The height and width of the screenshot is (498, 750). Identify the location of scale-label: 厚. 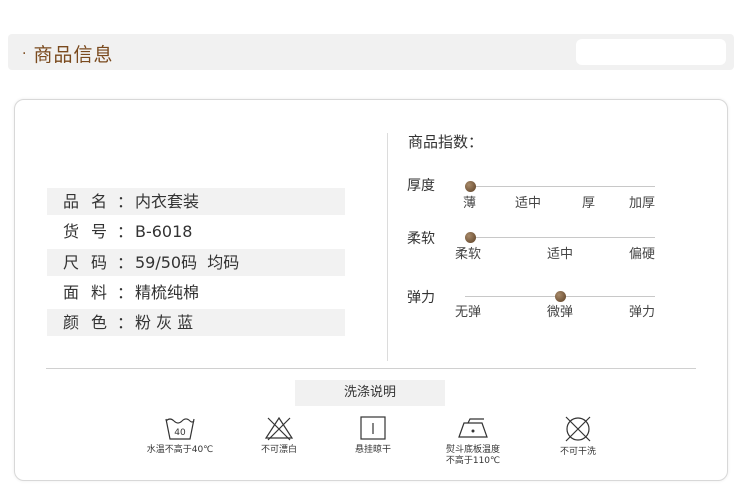
(589, 203).